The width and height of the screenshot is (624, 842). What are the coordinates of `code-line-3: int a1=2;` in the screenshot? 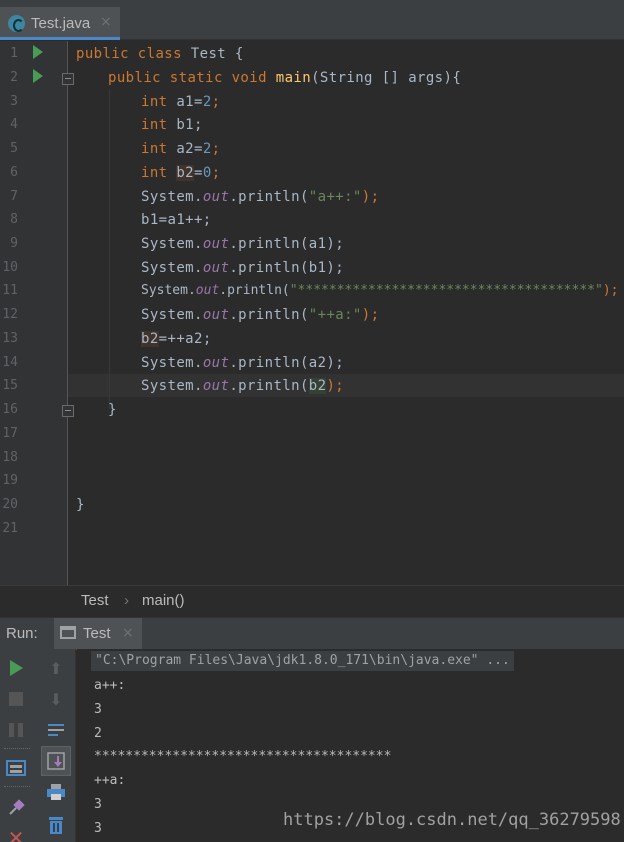 It's located at (181, 102).